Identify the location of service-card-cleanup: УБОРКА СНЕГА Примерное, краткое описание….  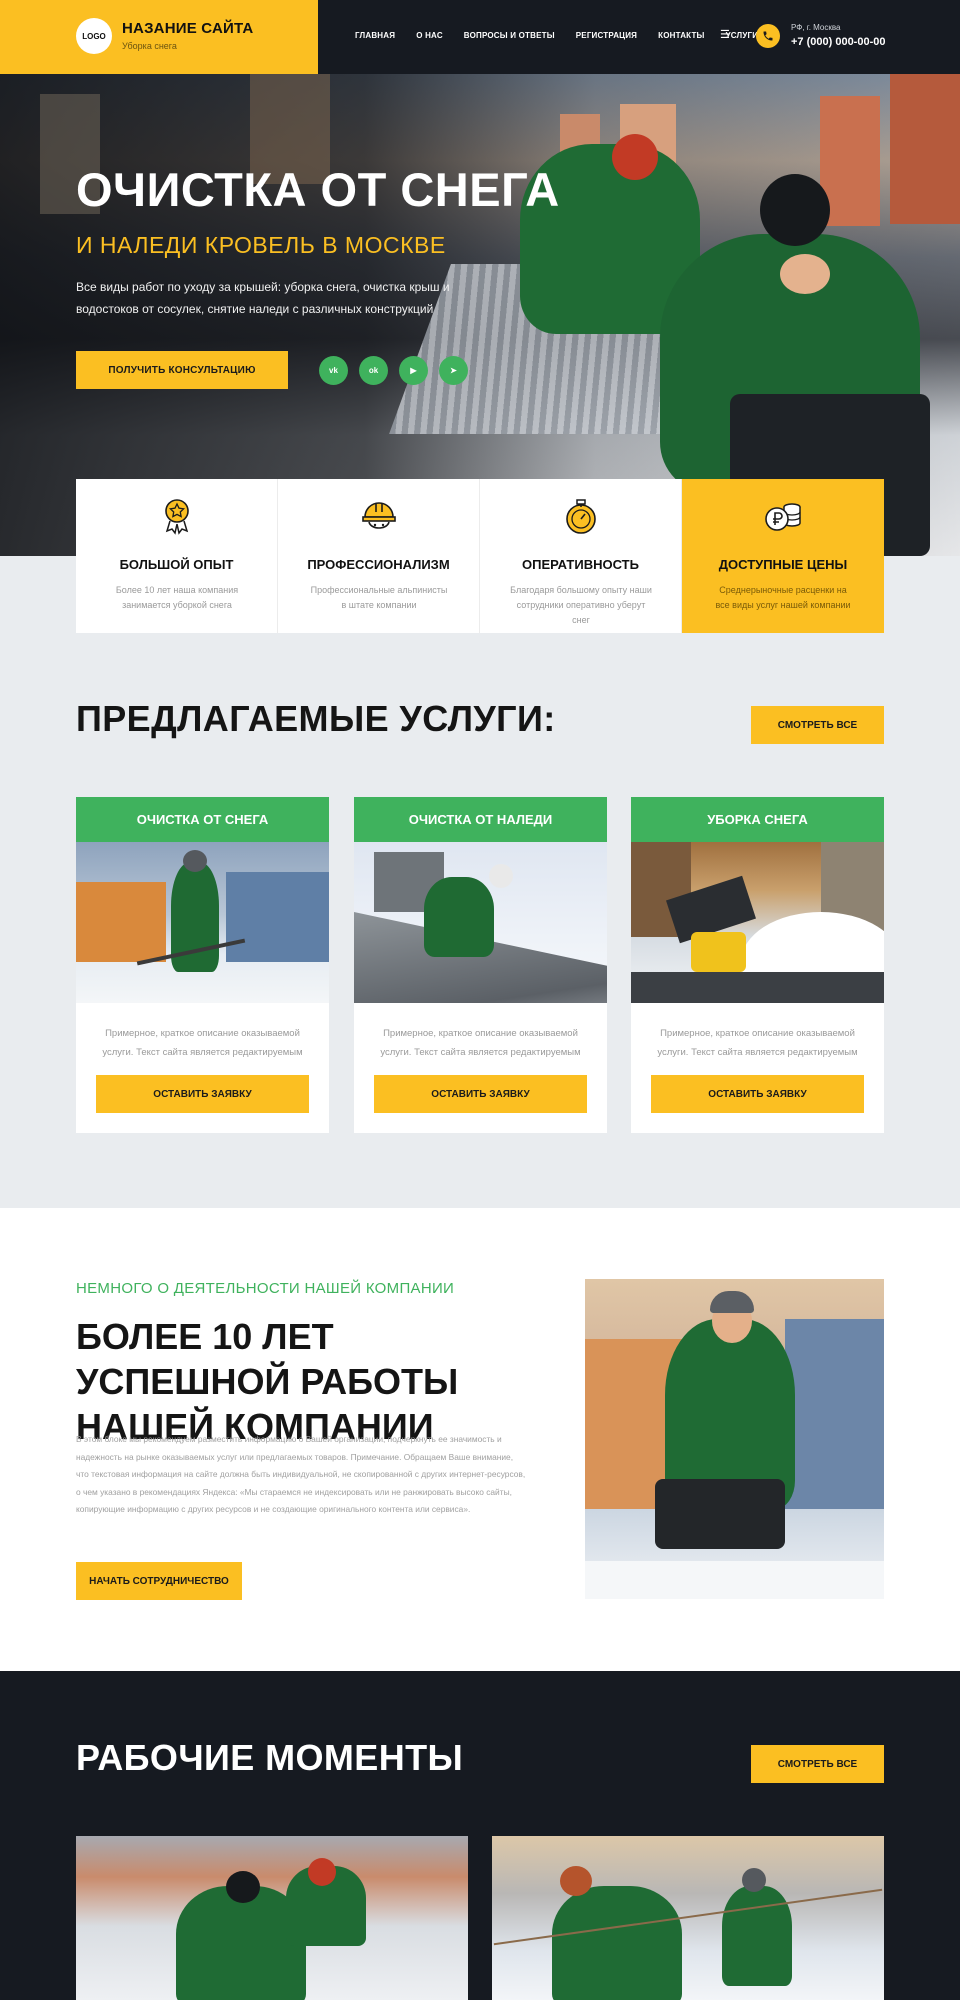
(757, 965).